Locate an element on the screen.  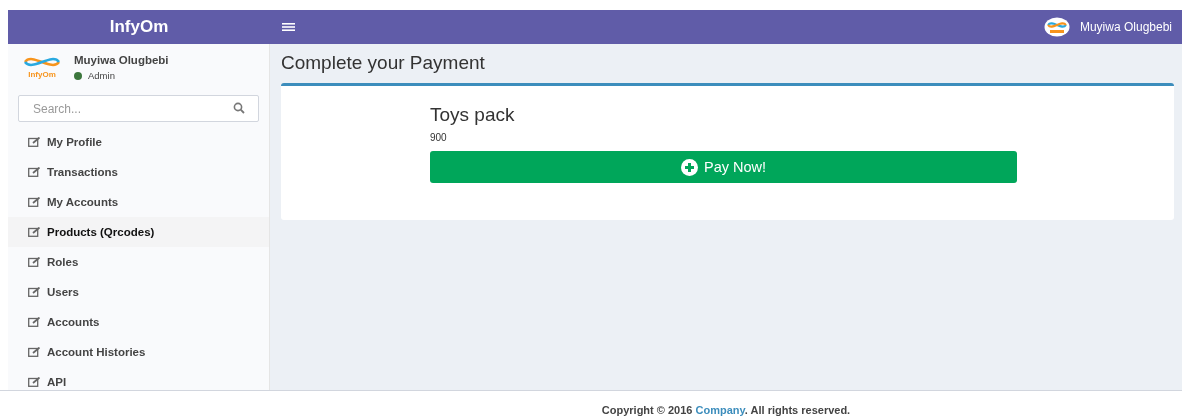
sidebar-item: My Profile is located at coordinates (138, 142).